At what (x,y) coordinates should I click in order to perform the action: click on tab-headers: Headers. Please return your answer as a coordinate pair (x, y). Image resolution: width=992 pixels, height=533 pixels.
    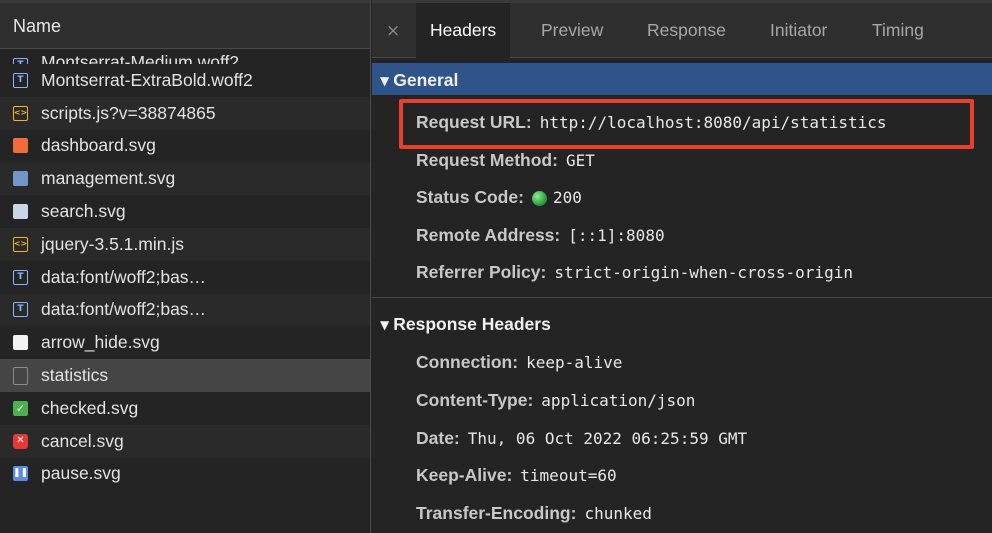
    Looking at the image, I should click on (463, 31).